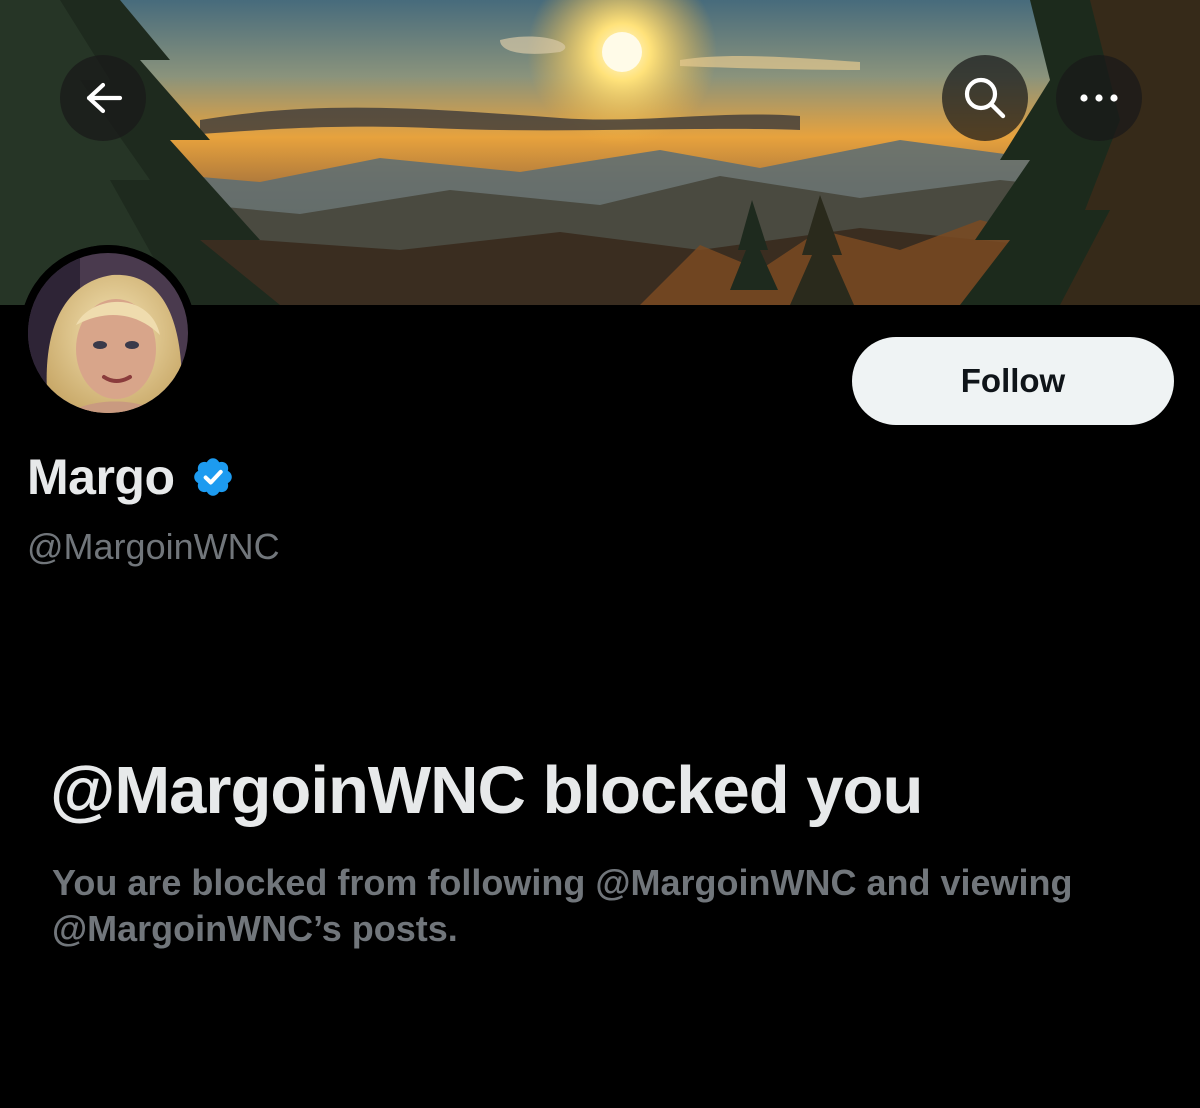 The width and height of the screenshot is (1200, 1108). Describe the element at coordinates (101, 477) in the screenshot. I see `display-name: Margo` at that location.